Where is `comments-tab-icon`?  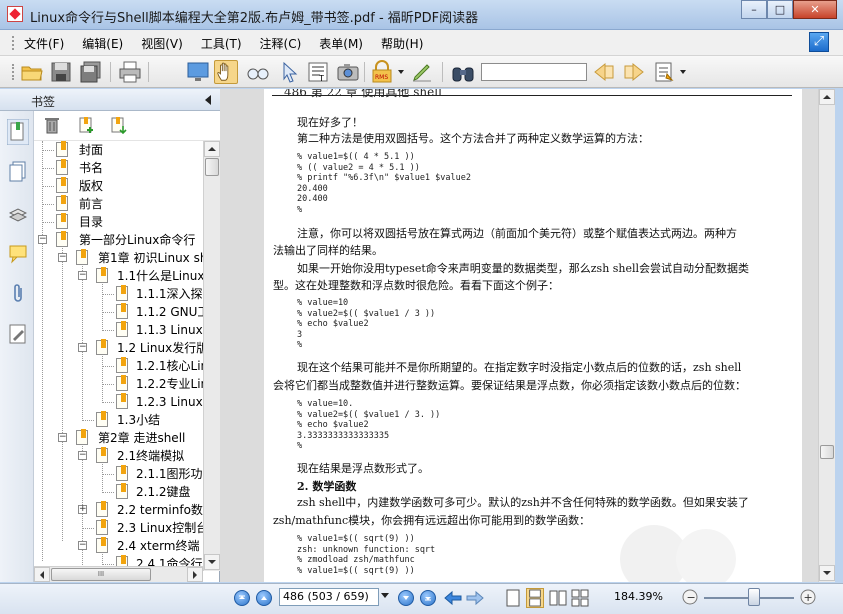
comments-tab-icon is located at coordinates (18, 254).